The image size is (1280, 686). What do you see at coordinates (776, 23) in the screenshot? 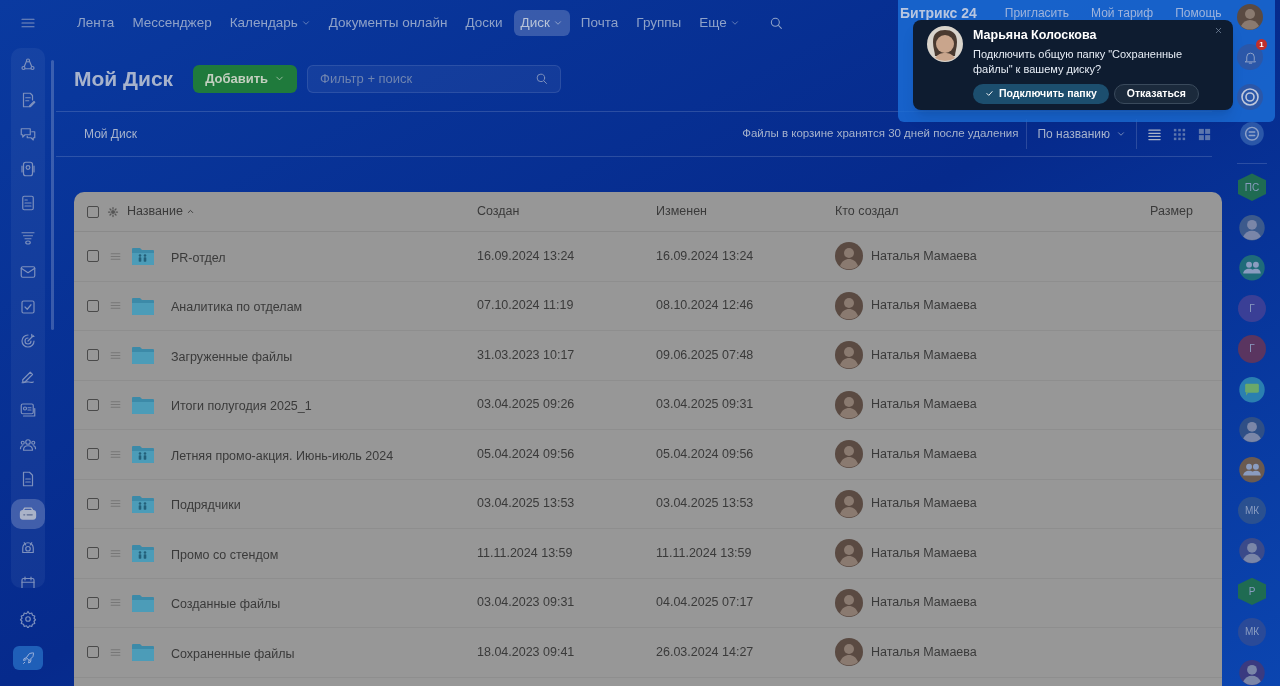
I see `search-icon` at bounding box center [776, 23].